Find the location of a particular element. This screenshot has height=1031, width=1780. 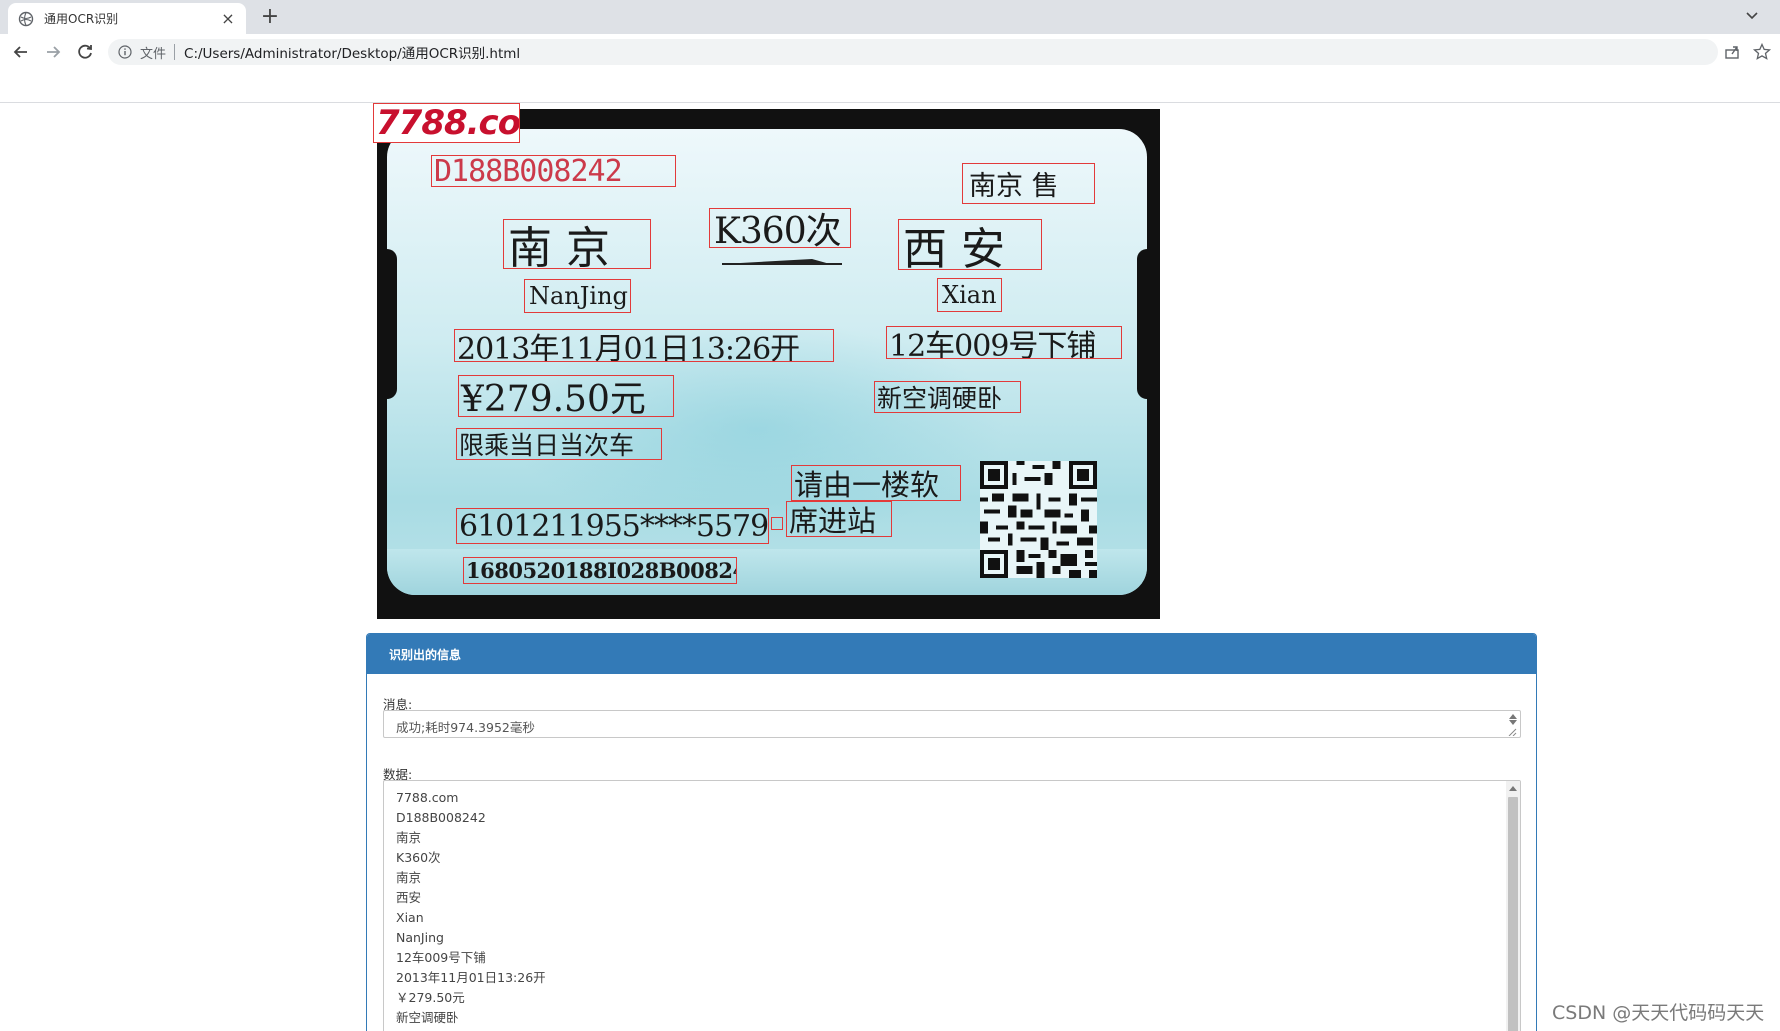

globe-icon is located at coordinates (26, 18).